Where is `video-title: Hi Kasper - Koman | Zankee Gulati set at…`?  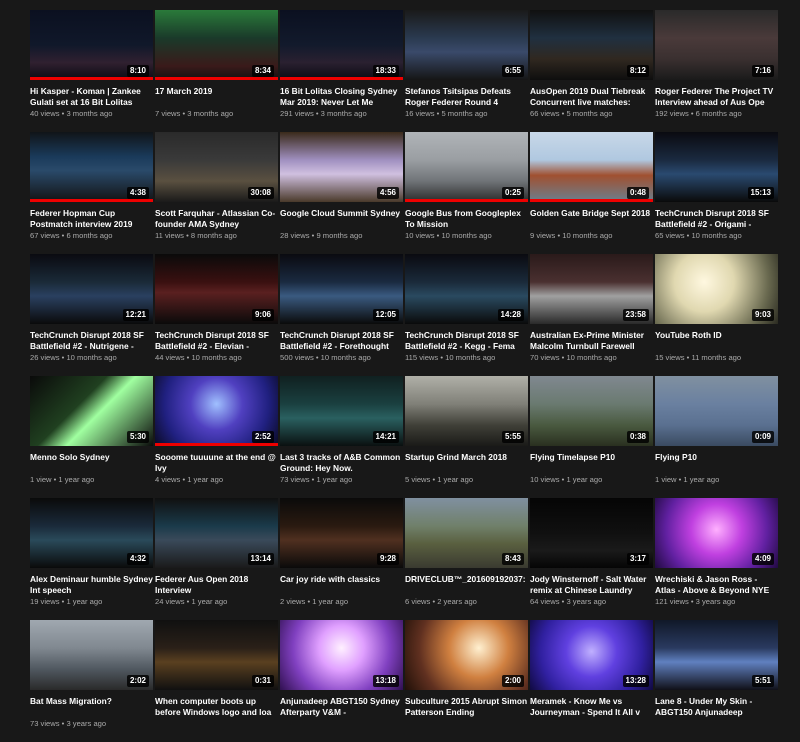
video-title: Hi Kasper - Koman | Zankee Gulati set at… is located at coordinates (91, 96).